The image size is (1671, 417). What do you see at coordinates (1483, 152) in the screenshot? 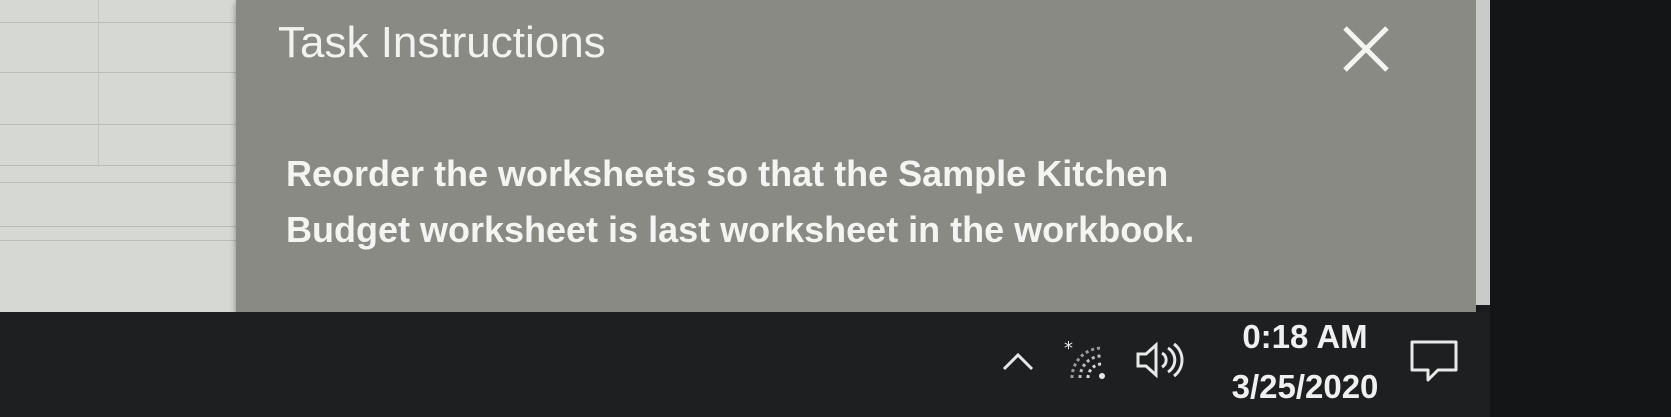
I see `window-edge` at bounding box center [1483, 152].